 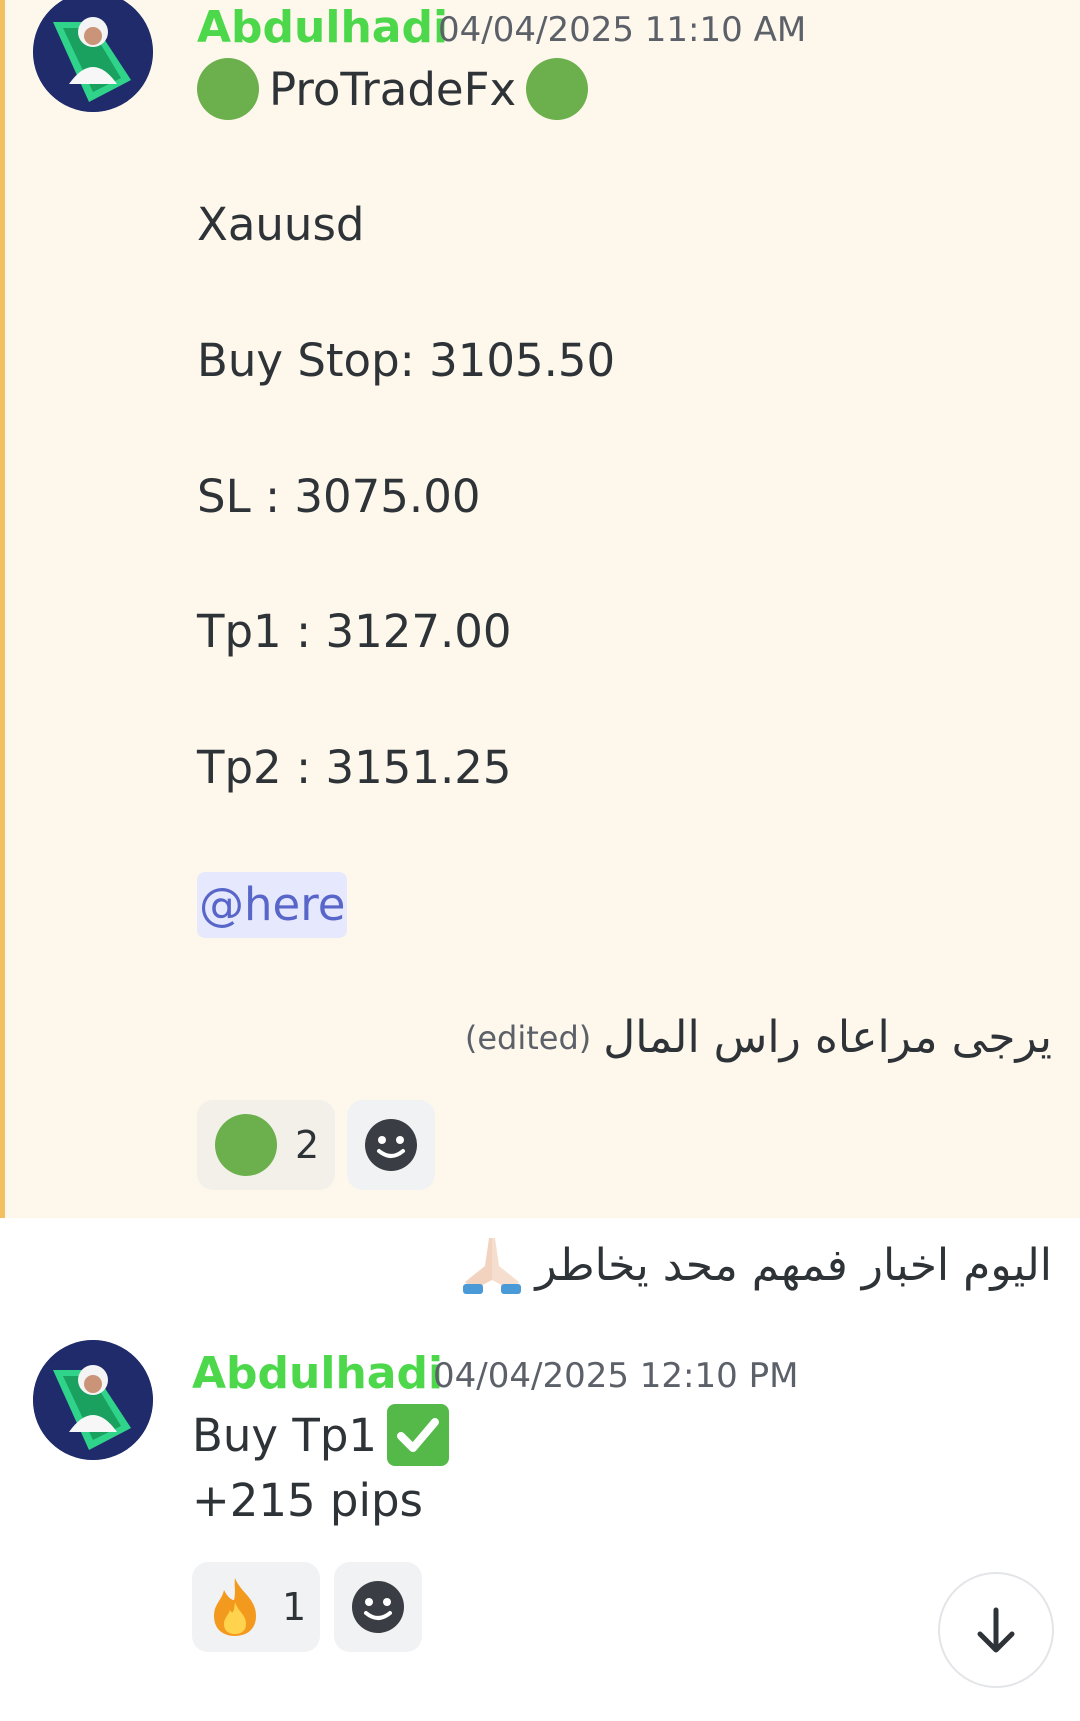 I want to click on take-profit-1-line: Tp1 : 3127.00, so click(x=354, y=631).